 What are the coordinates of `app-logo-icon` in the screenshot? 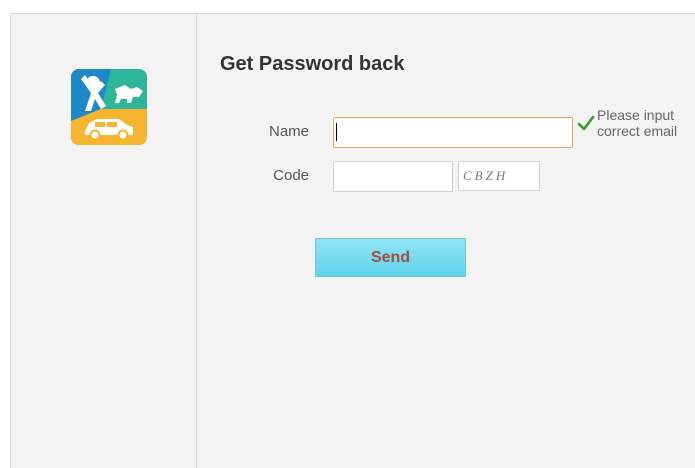 It's located at (109, 107).